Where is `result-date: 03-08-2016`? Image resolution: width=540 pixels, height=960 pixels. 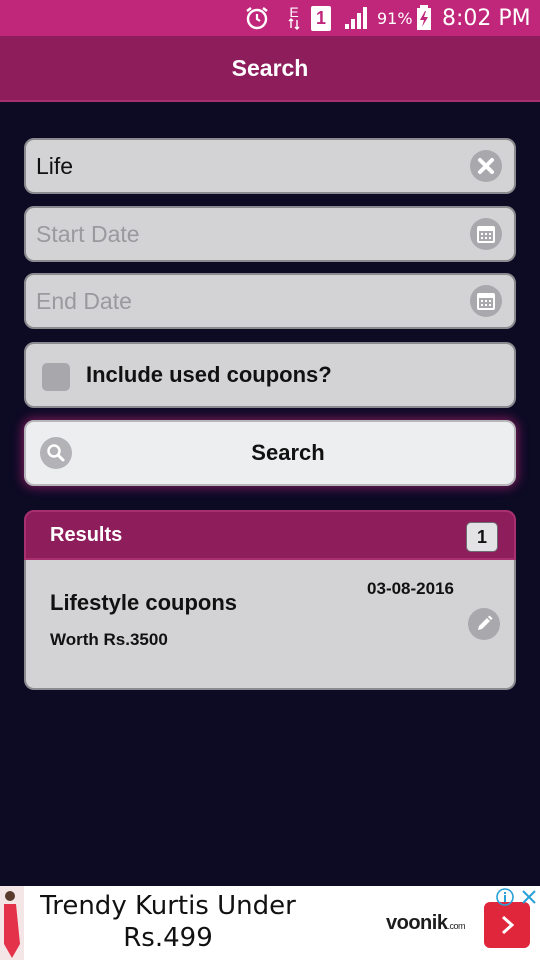 result-date: 03-08-2016 is located at coordinates (410, 588).